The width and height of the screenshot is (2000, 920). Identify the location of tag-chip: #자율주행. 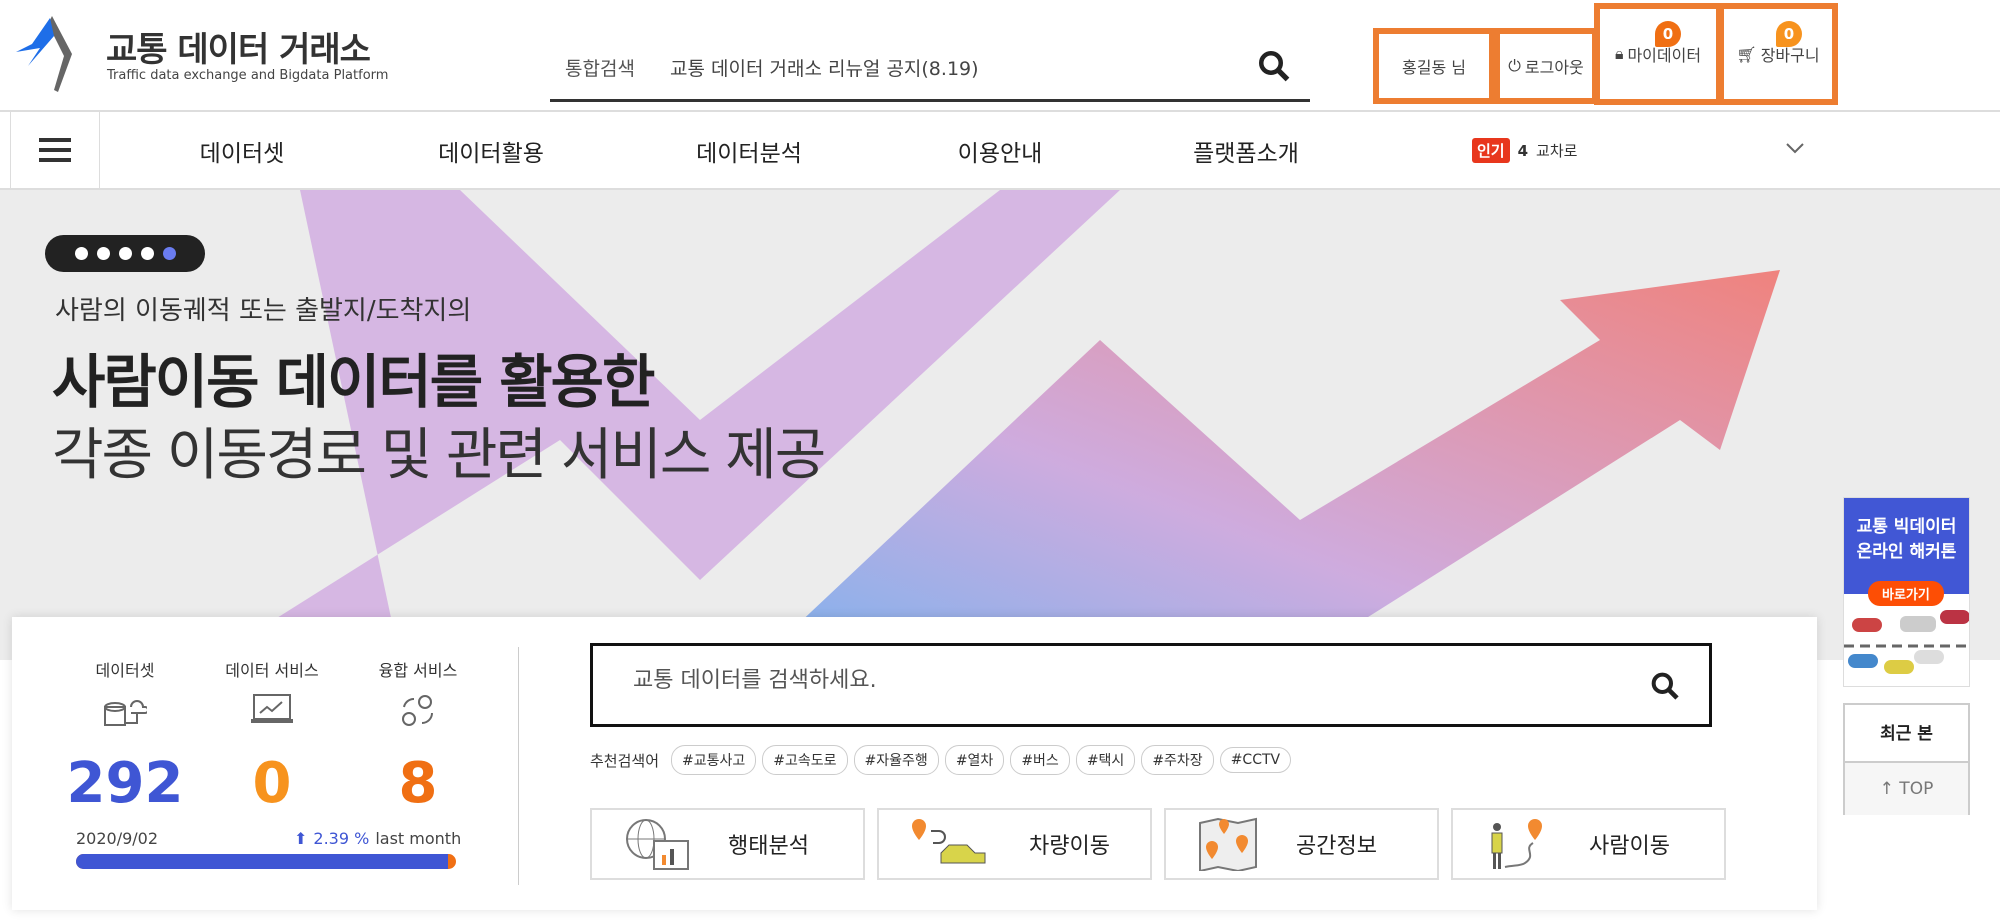
(896, 760).